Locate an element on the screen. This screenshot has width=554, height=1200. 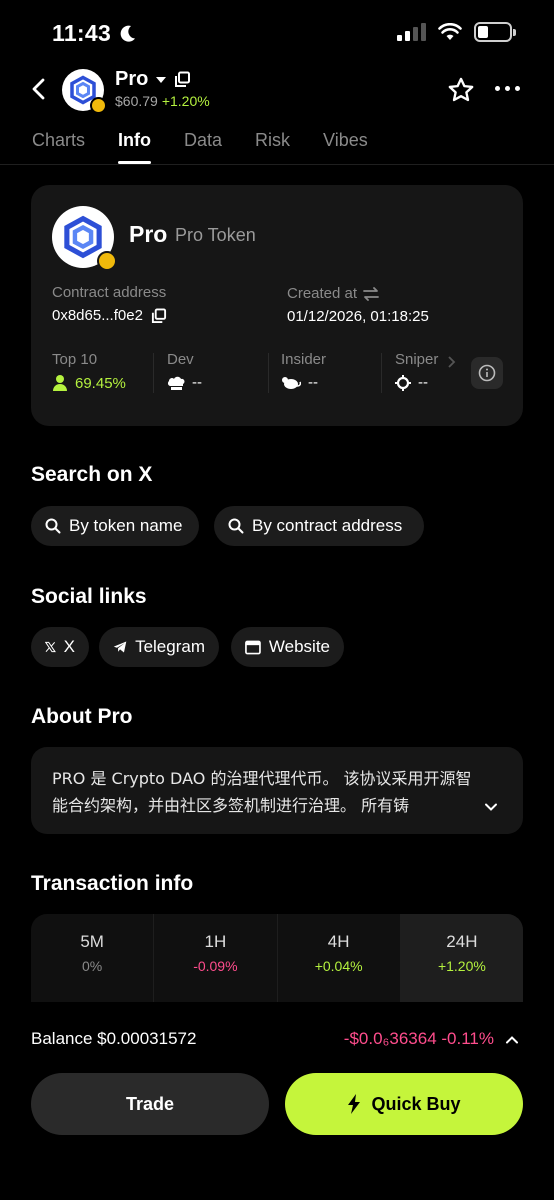
stat-top10: Top 10 69.45% is located at coordinates (89, 374).